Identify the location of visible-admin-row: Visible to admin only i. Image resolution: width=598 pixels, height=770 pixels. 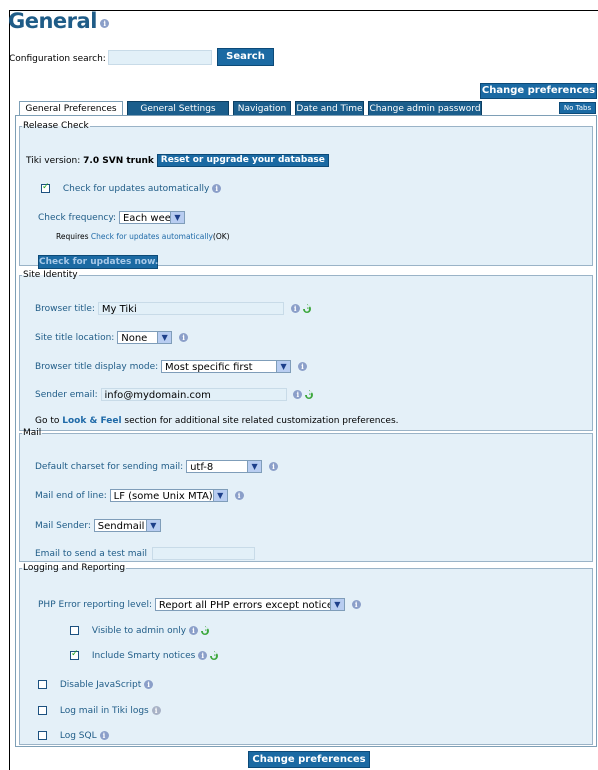
(140, 631).